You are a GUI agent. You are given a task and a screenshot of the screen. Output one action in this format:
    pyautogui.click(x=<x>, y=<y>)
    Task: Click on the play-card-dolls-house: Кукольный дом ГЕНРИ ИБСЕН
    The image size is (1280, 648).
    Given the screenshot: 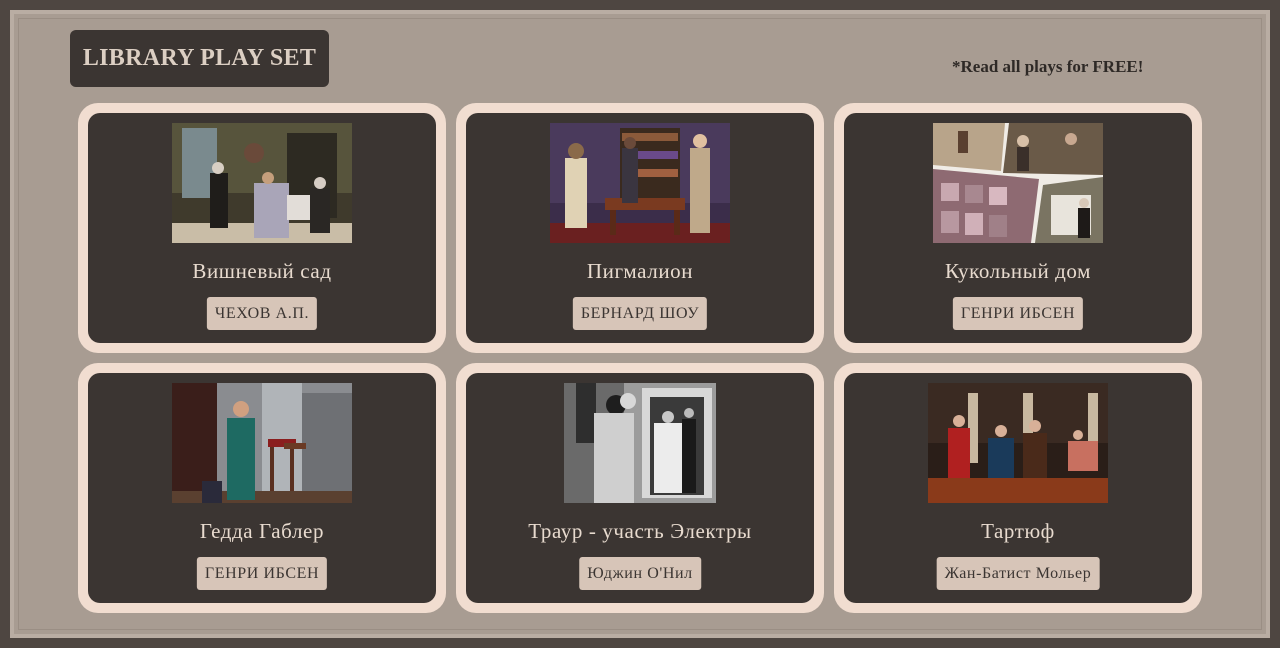 What is the action you would take?
    pyautogui.click(x=1018, y=228)
    